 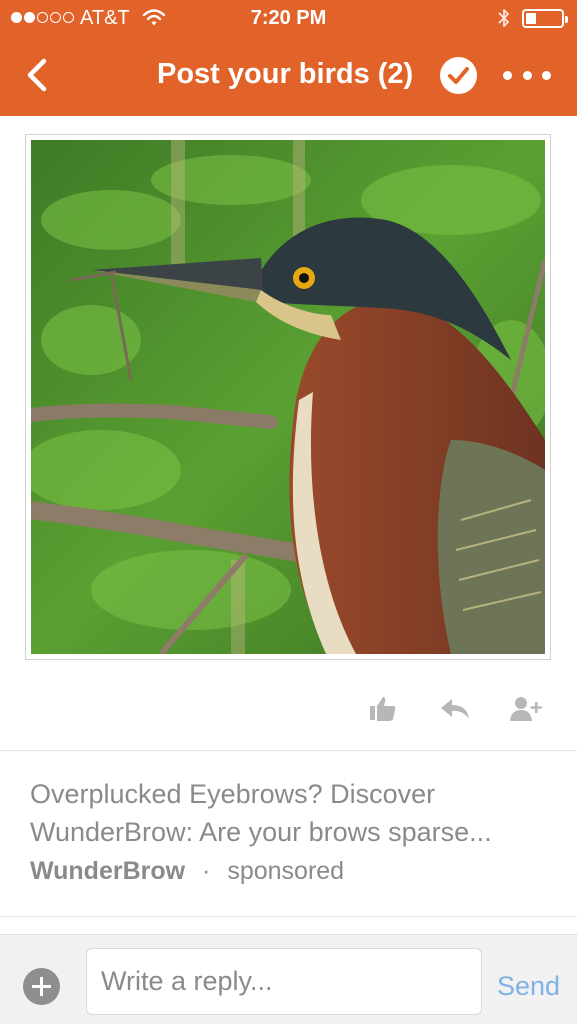 What do you see at coordinates (288, 712) in the screenshot?
I see `post-actions` at bounding box center [288, 712].